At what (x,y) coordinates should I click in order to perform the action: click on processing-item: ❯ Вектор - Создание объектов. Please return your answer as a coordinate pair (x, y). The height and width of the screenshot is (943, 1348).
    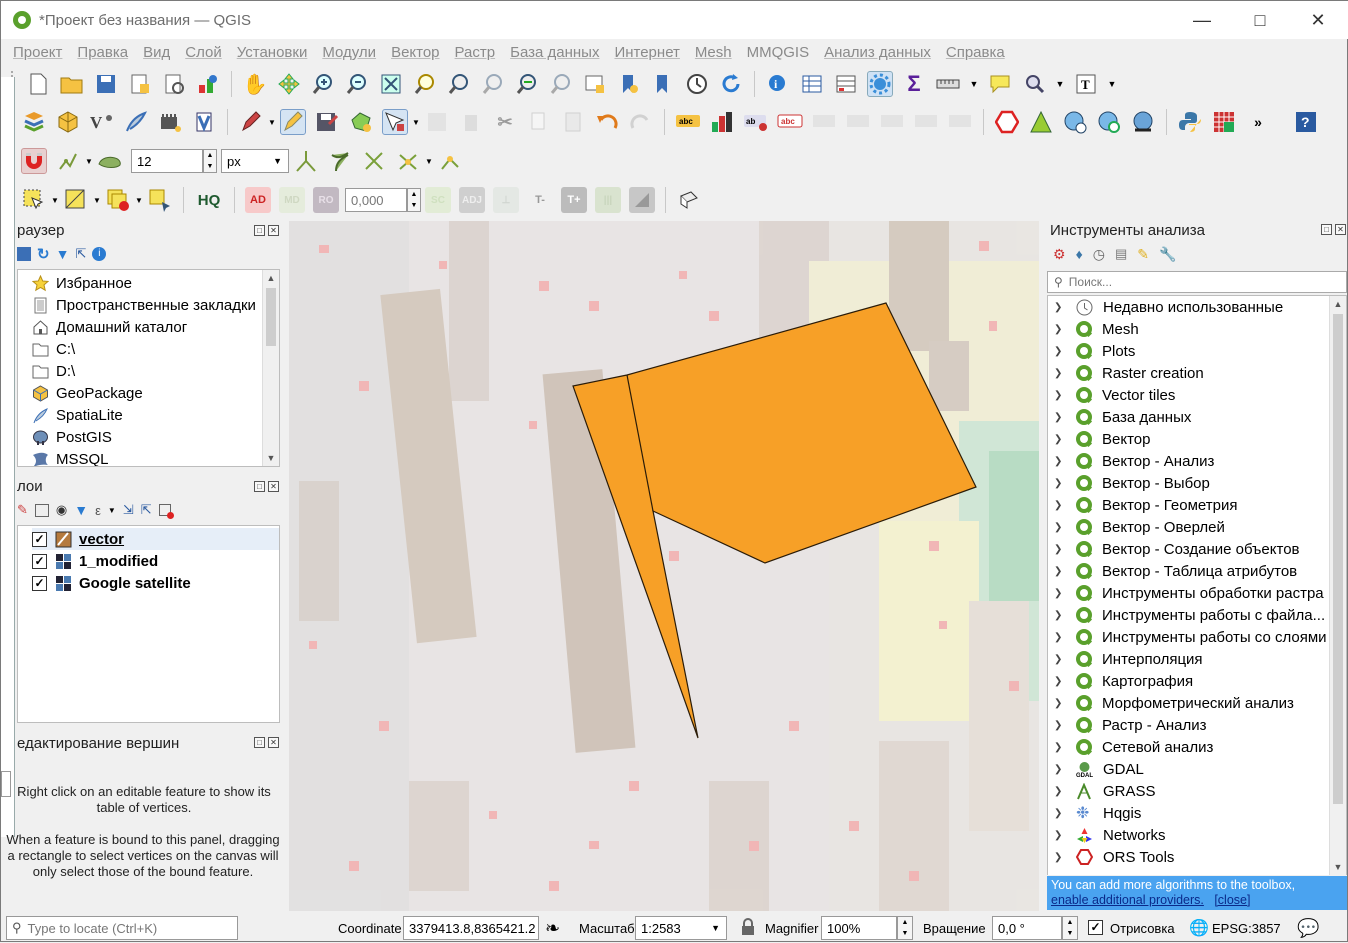
    Looking at the image, I should click on (1197, 549).